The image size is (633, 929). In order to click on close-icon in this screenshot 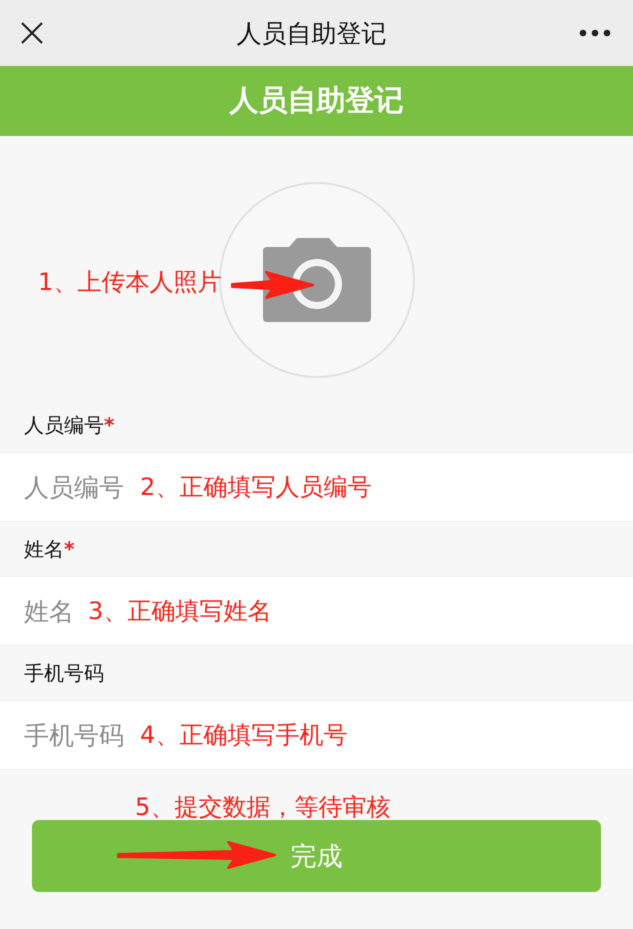, I will do `click(32, 33)`.